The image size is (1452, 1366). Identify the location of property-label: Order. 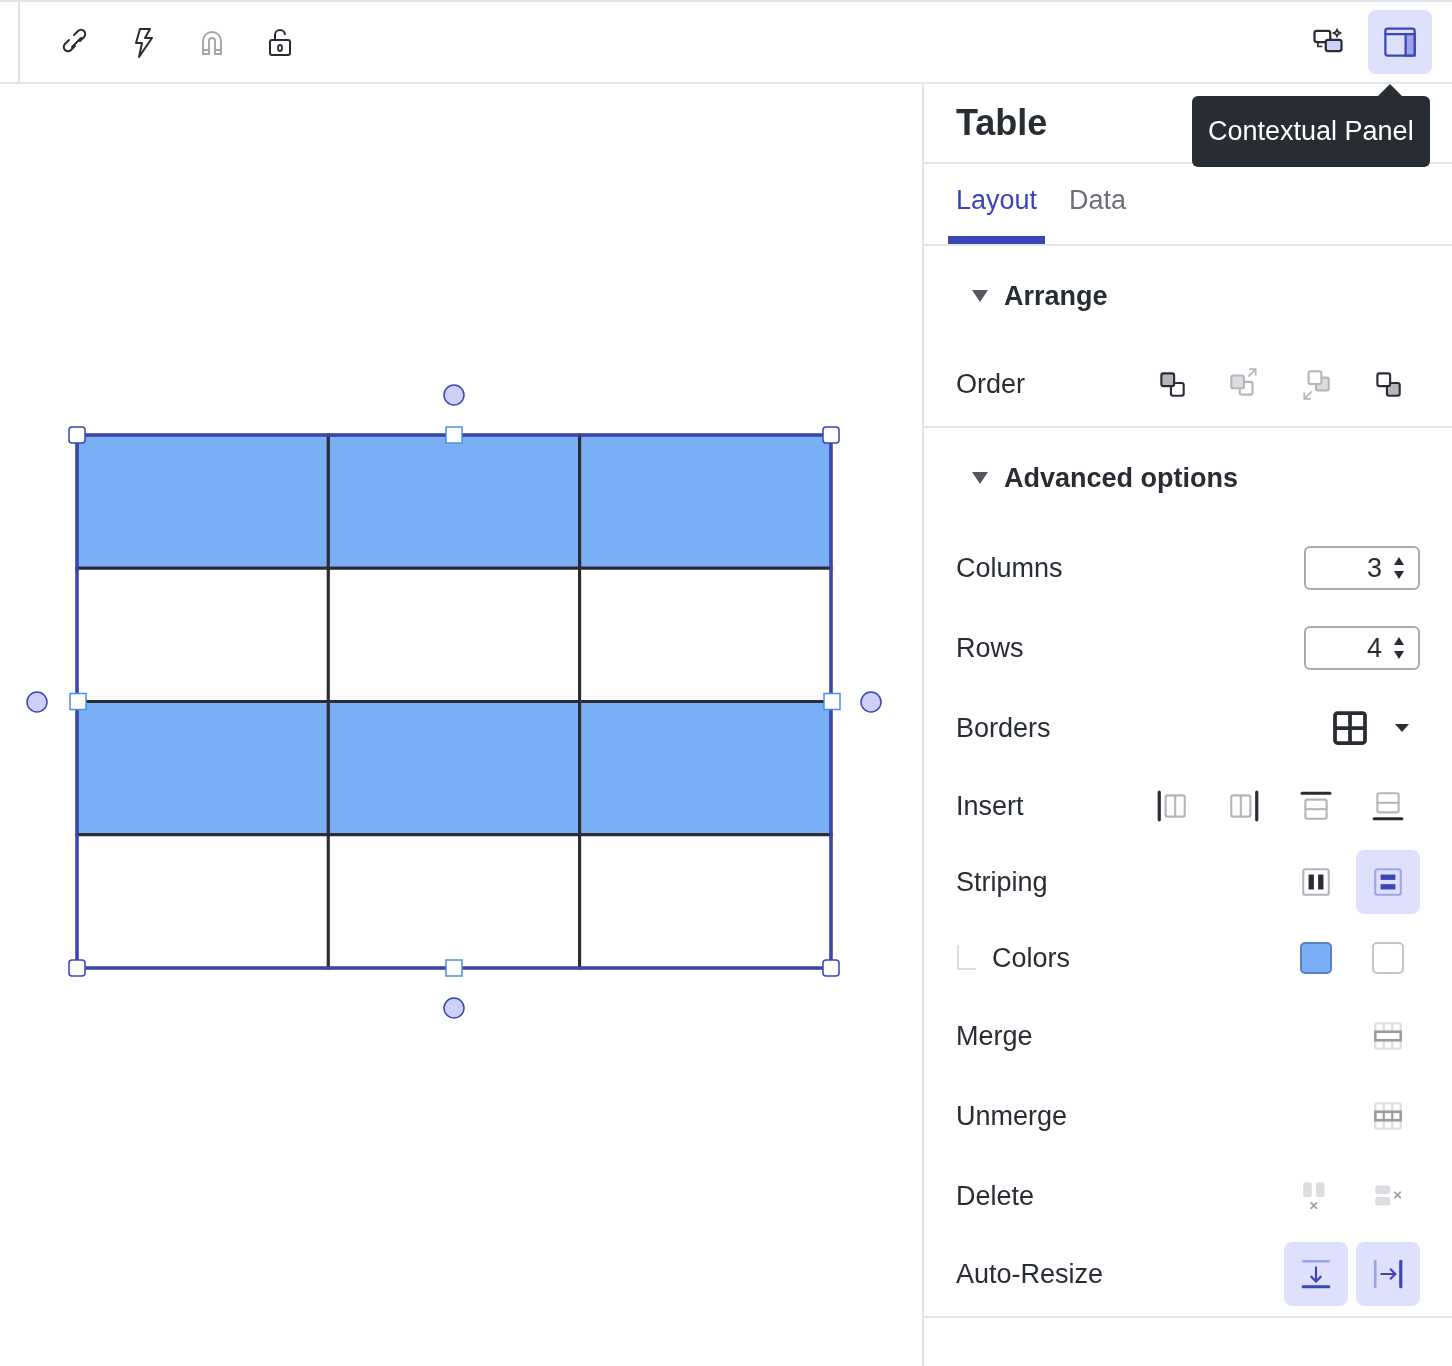
(991, 384).